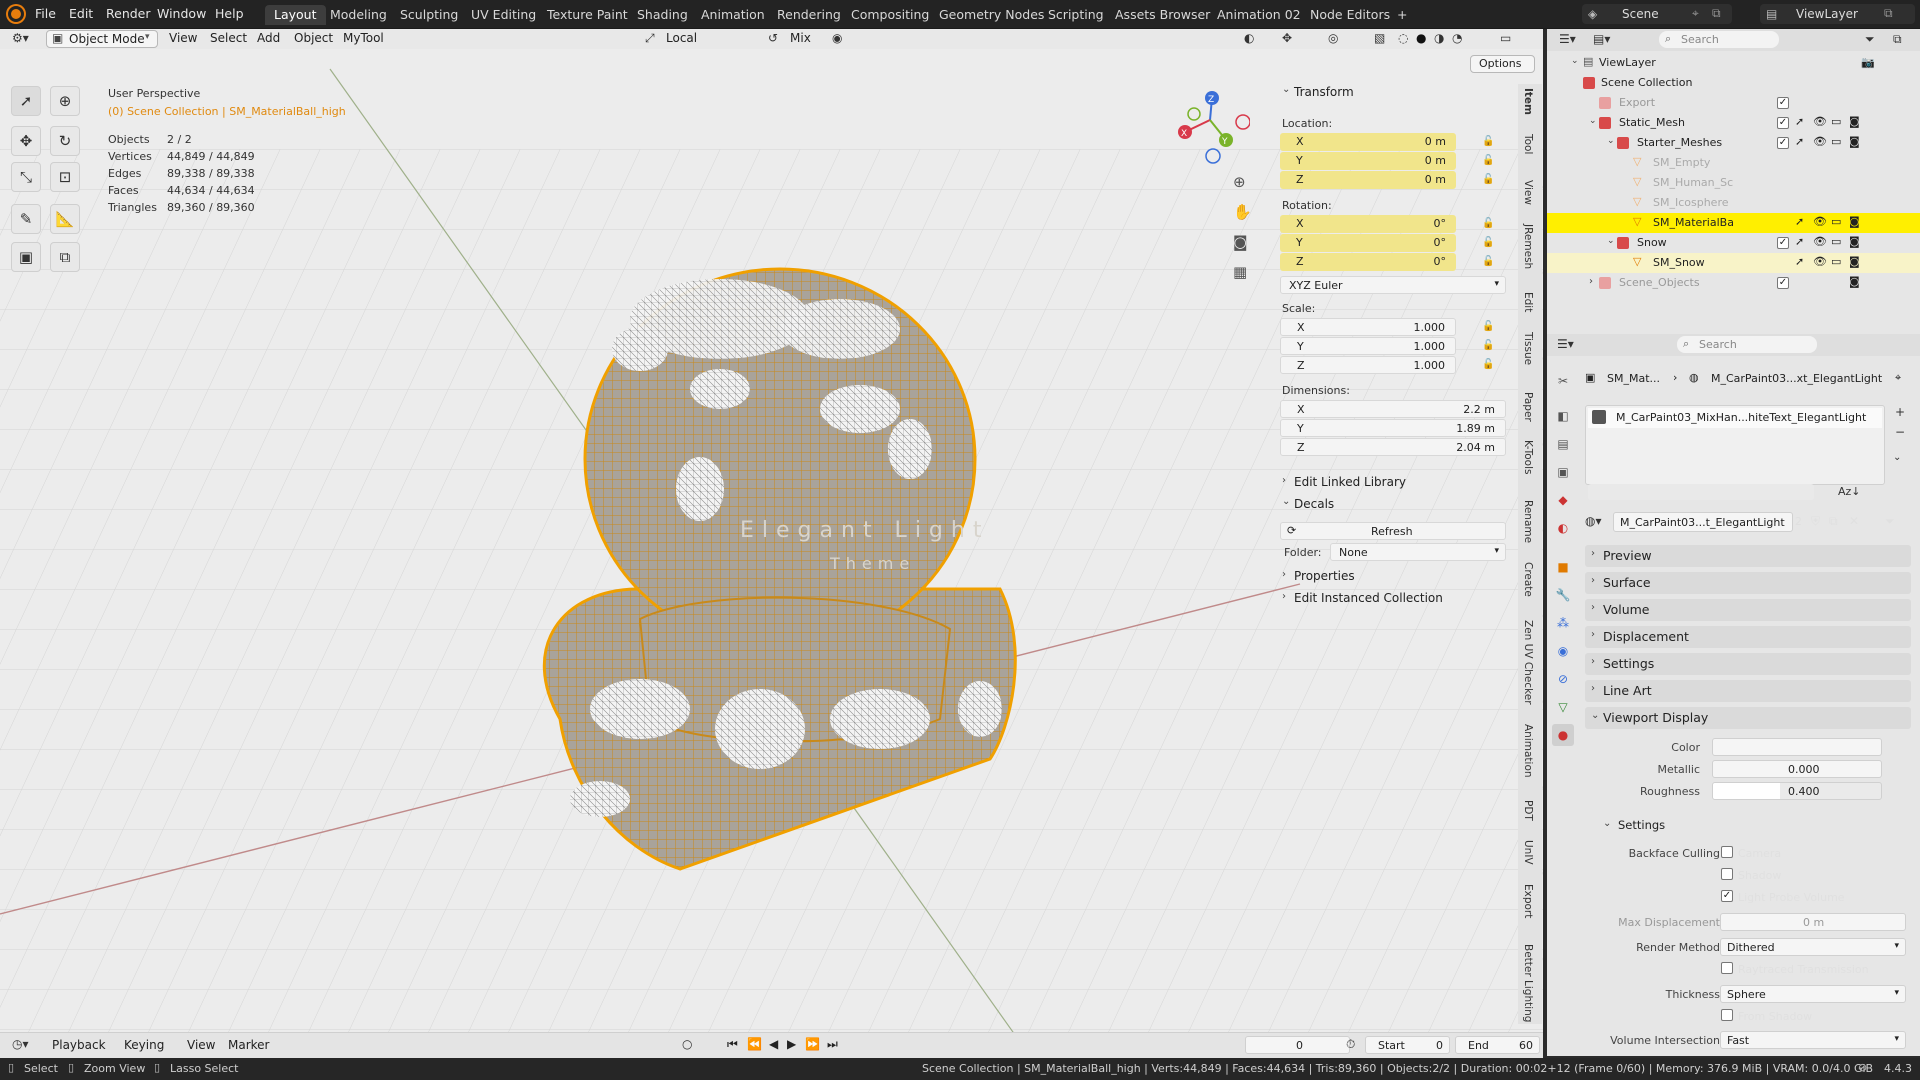 The height and width of the screenshot is (1080, 1920). Describe the element at coordinates (1727, 1015) in the screenshot. I see `from-shadow-checkbox` at that location.